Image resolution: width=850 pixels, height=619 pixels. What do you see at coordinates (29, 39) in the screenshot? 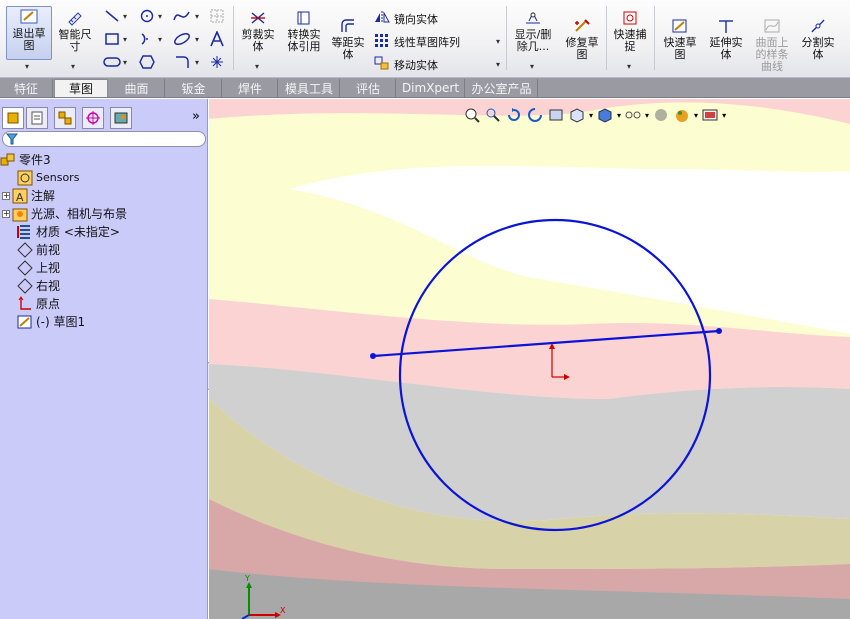
I see `exit-sketch-label: 退出草 图` at bounding box center [29, 39].